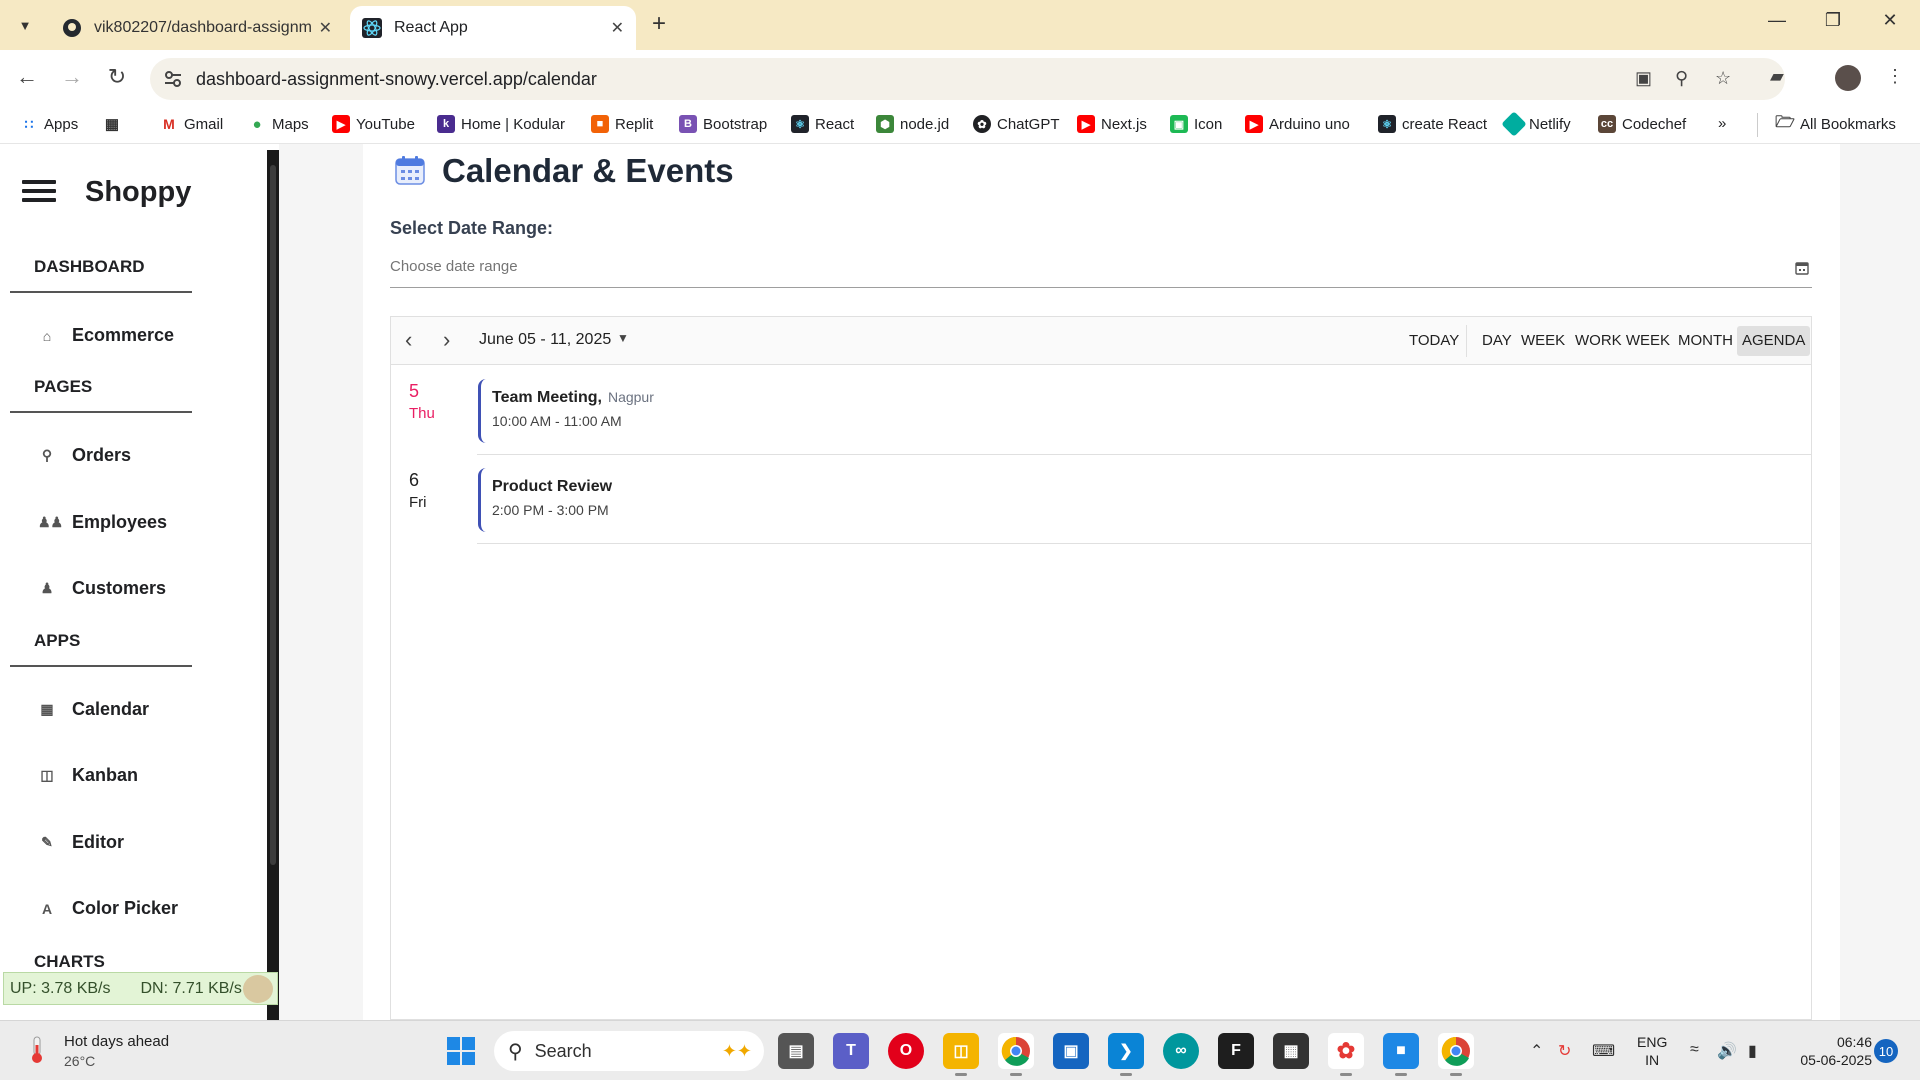 This screenshot has height=1080, width=1920. Describe the element at coordinates (1466, 341) in the screenshot. I see `toolbar-separator` at that location.